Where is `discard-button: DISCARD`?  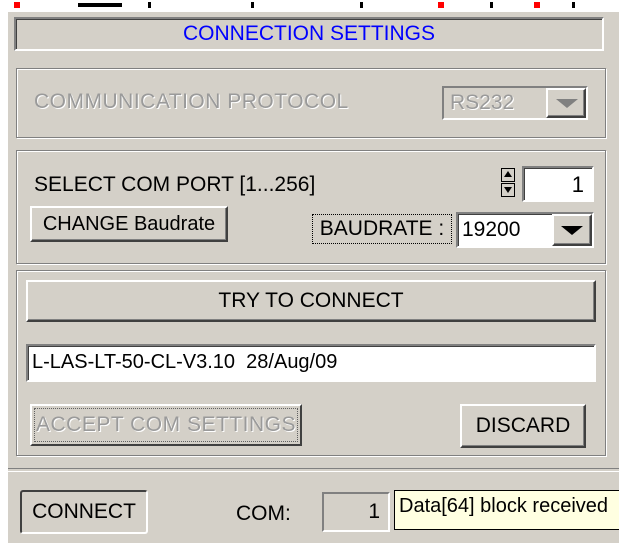
discard-button: DISCARD is located at coordinates (523, 426).